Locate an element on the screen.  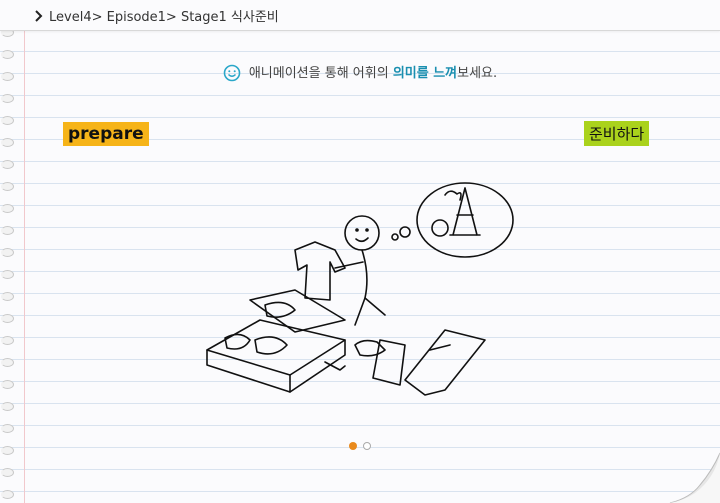
instruction-highlight: 의미를 느껴 is located at coordinates (425, 73).